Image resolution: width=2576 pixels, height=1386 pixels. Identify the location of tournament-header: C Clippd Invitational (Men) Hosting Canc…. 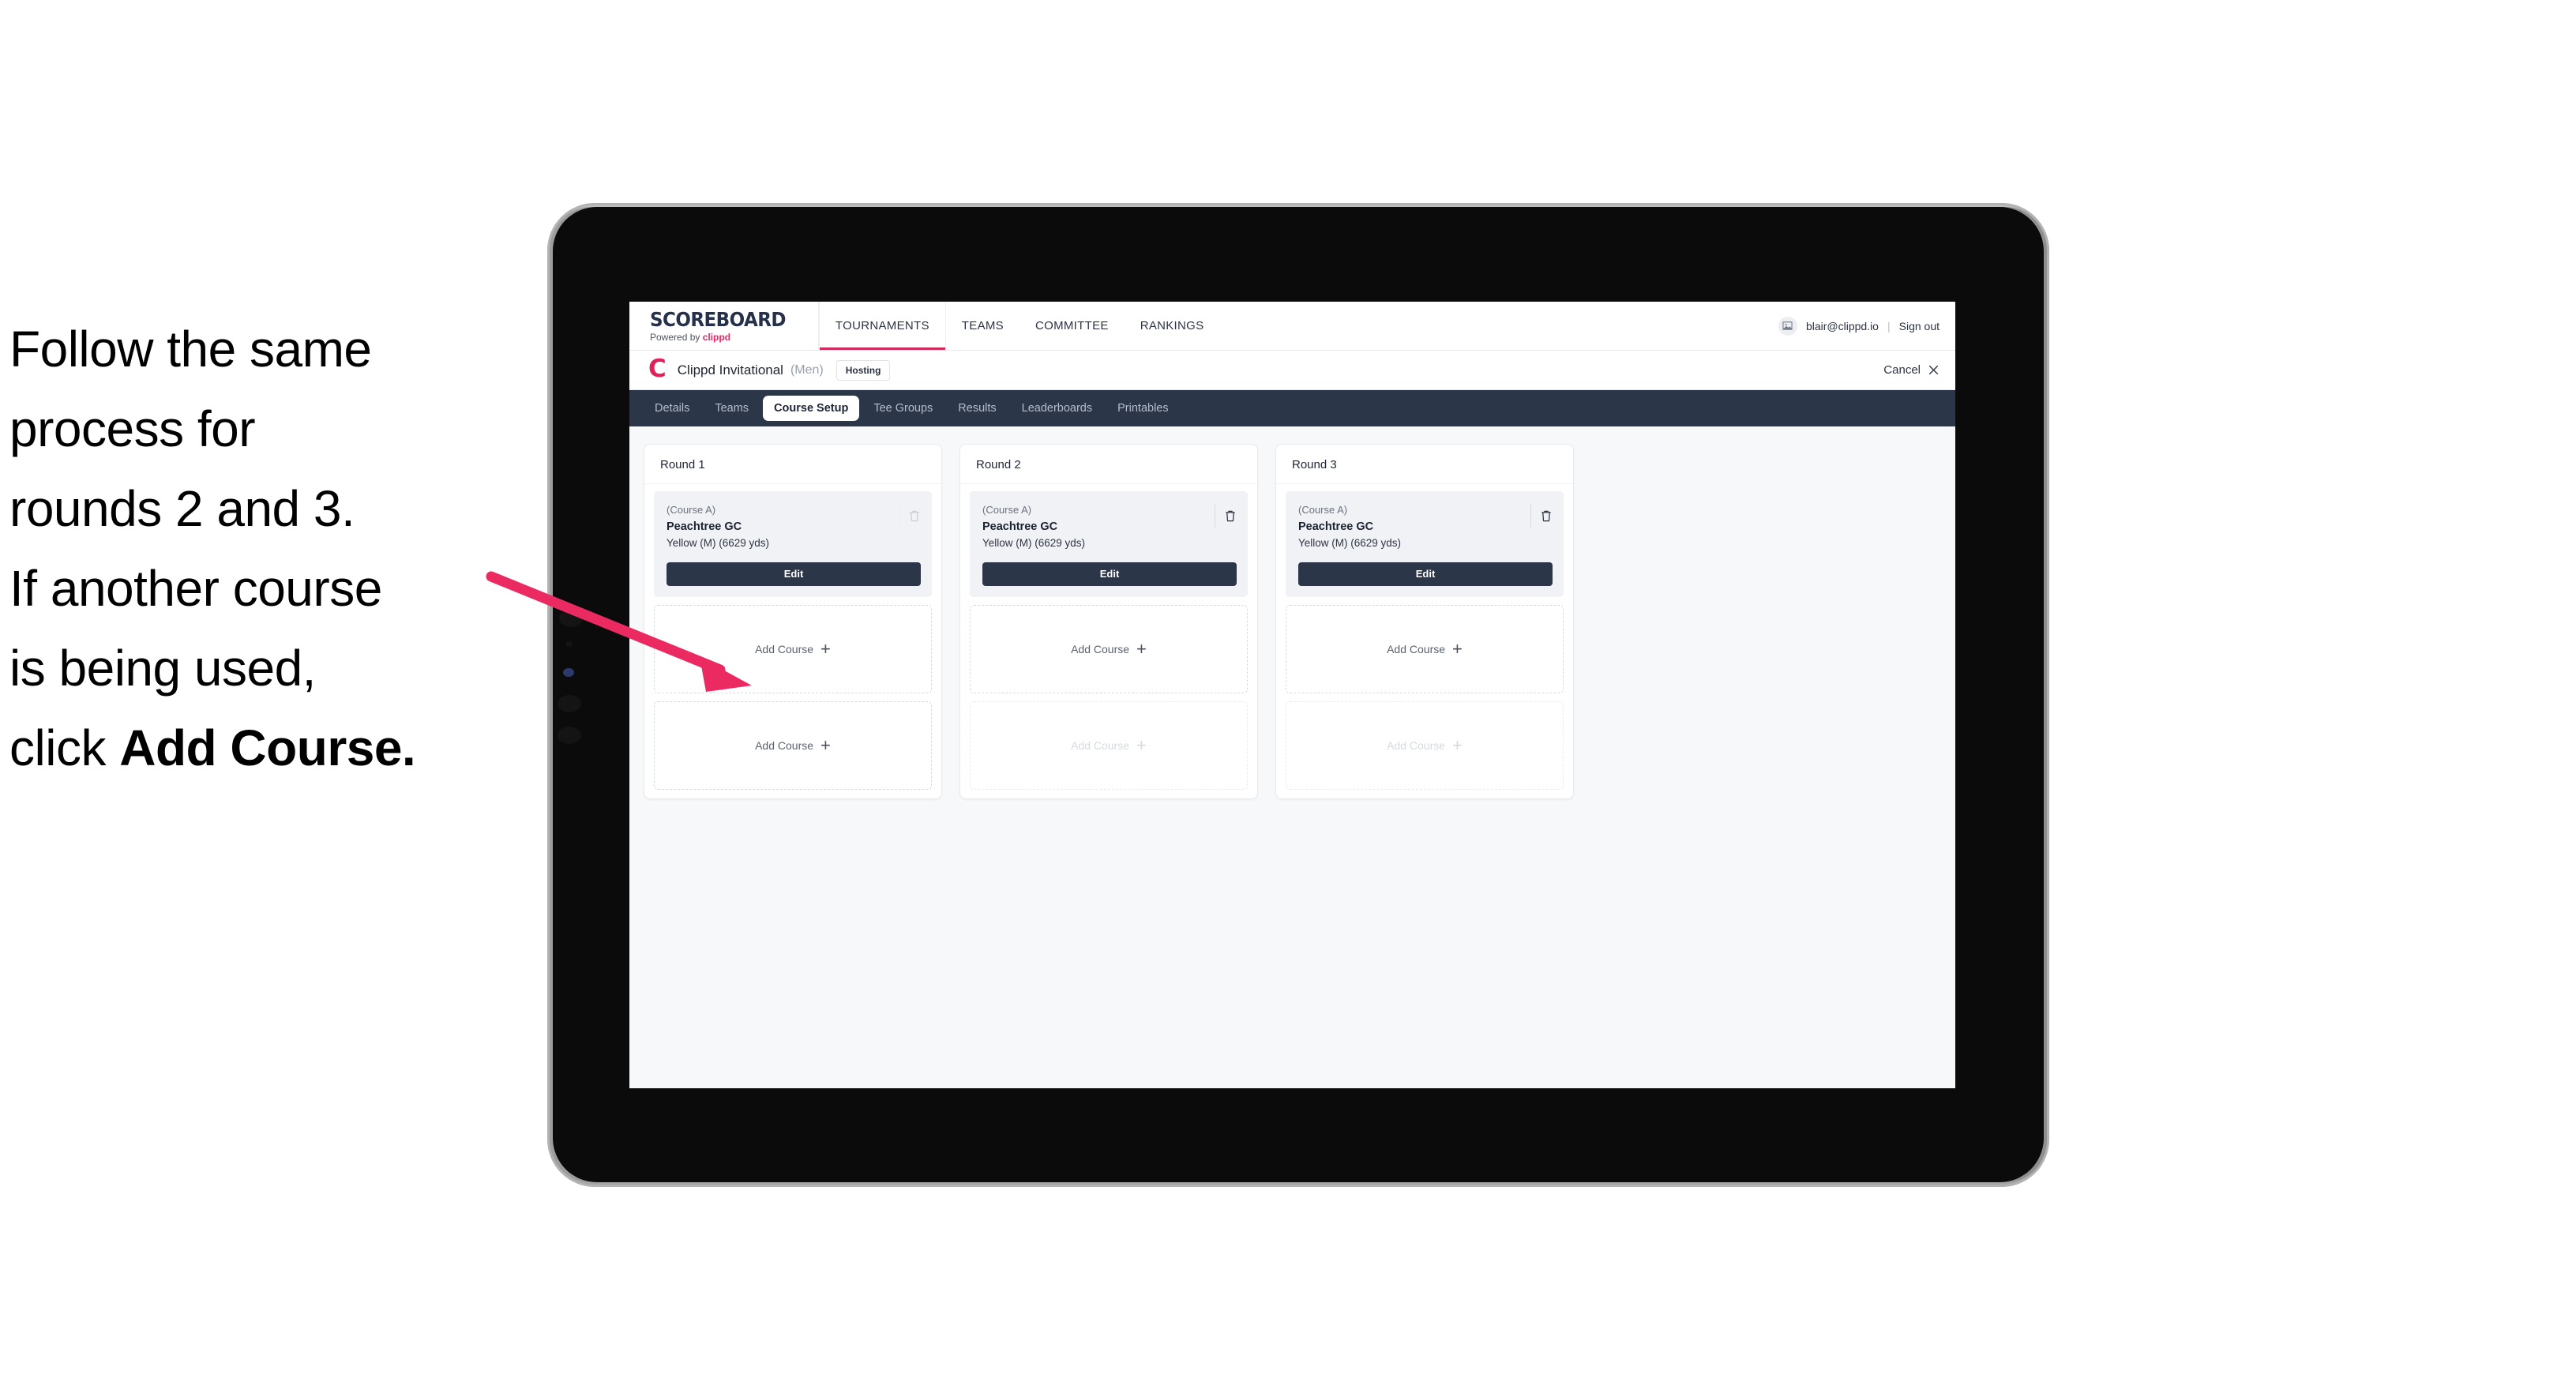
(1292, 370).